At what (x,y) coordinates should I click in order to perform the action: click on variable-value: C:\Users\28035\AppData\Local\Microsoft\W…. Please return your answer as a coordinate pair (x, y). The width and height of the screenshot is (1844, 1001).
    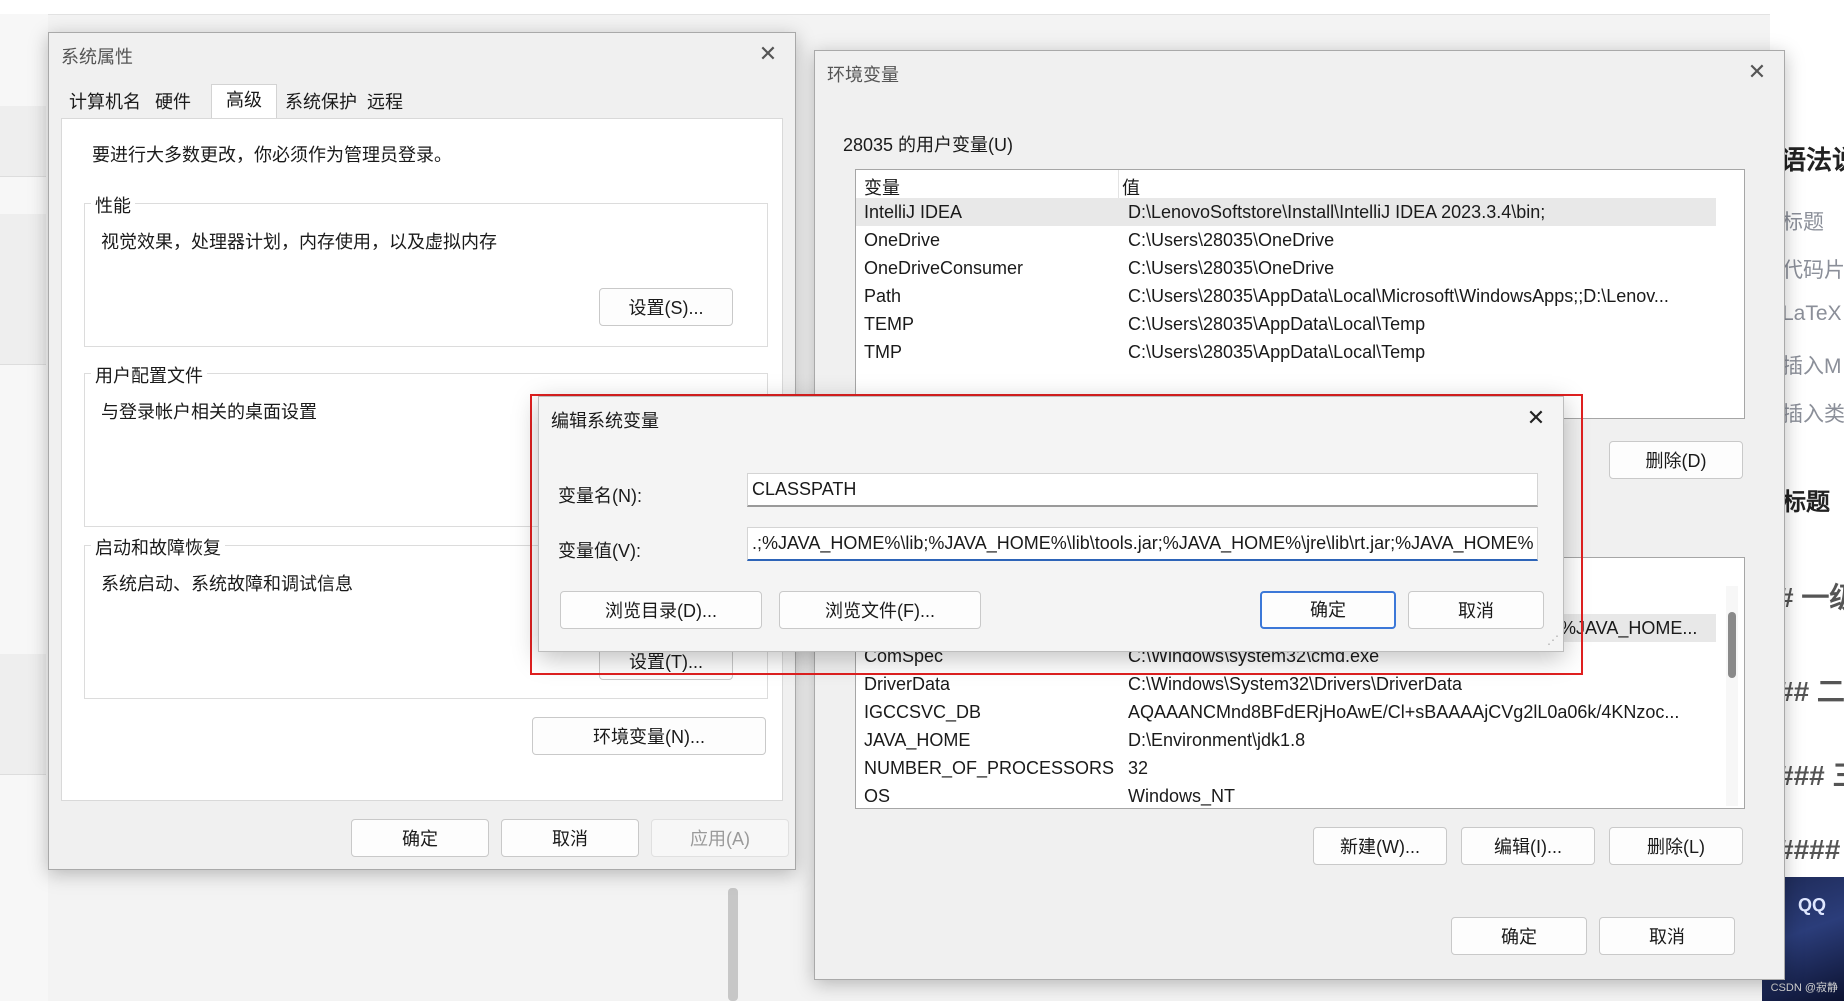
    Looking at the image, I should click on (1398, 296).